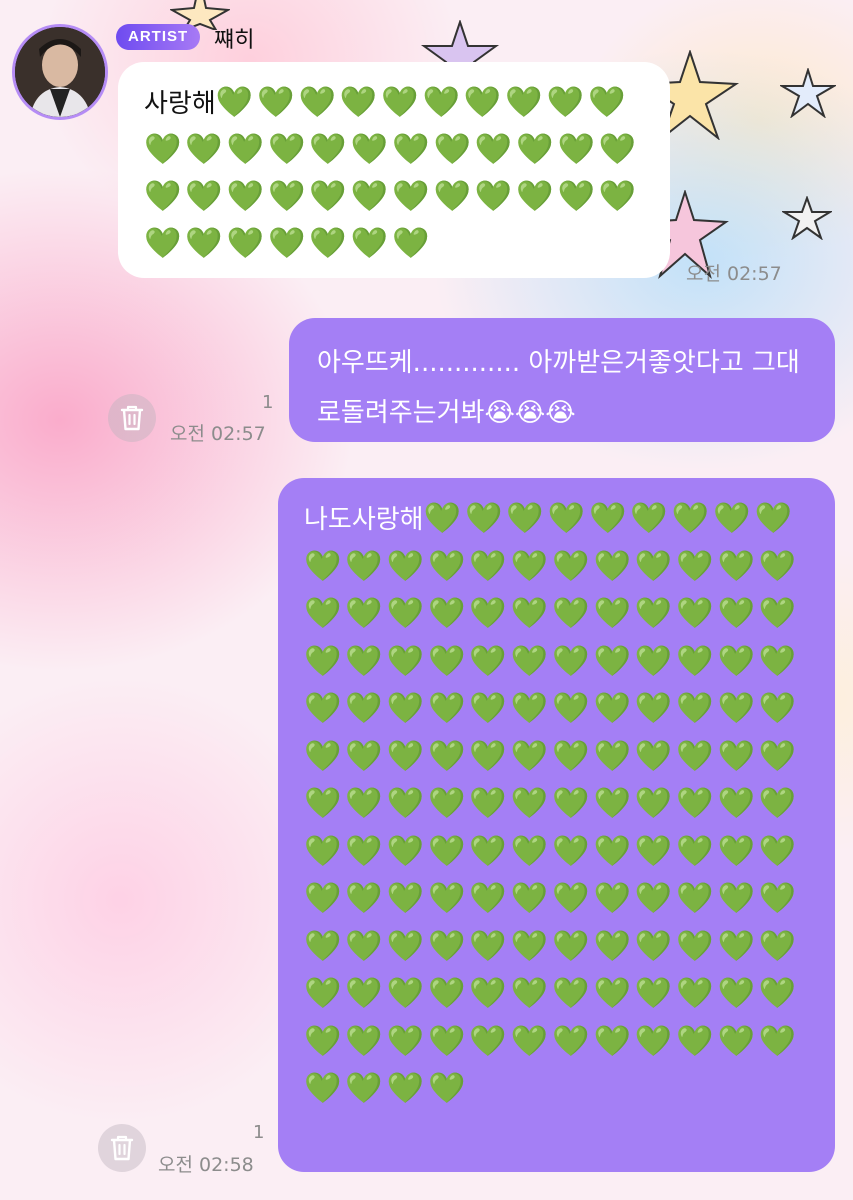 The height and width of the screenshot is (1200, 853). I want to click on artist-badge: ARTIST, so click(158, 37).